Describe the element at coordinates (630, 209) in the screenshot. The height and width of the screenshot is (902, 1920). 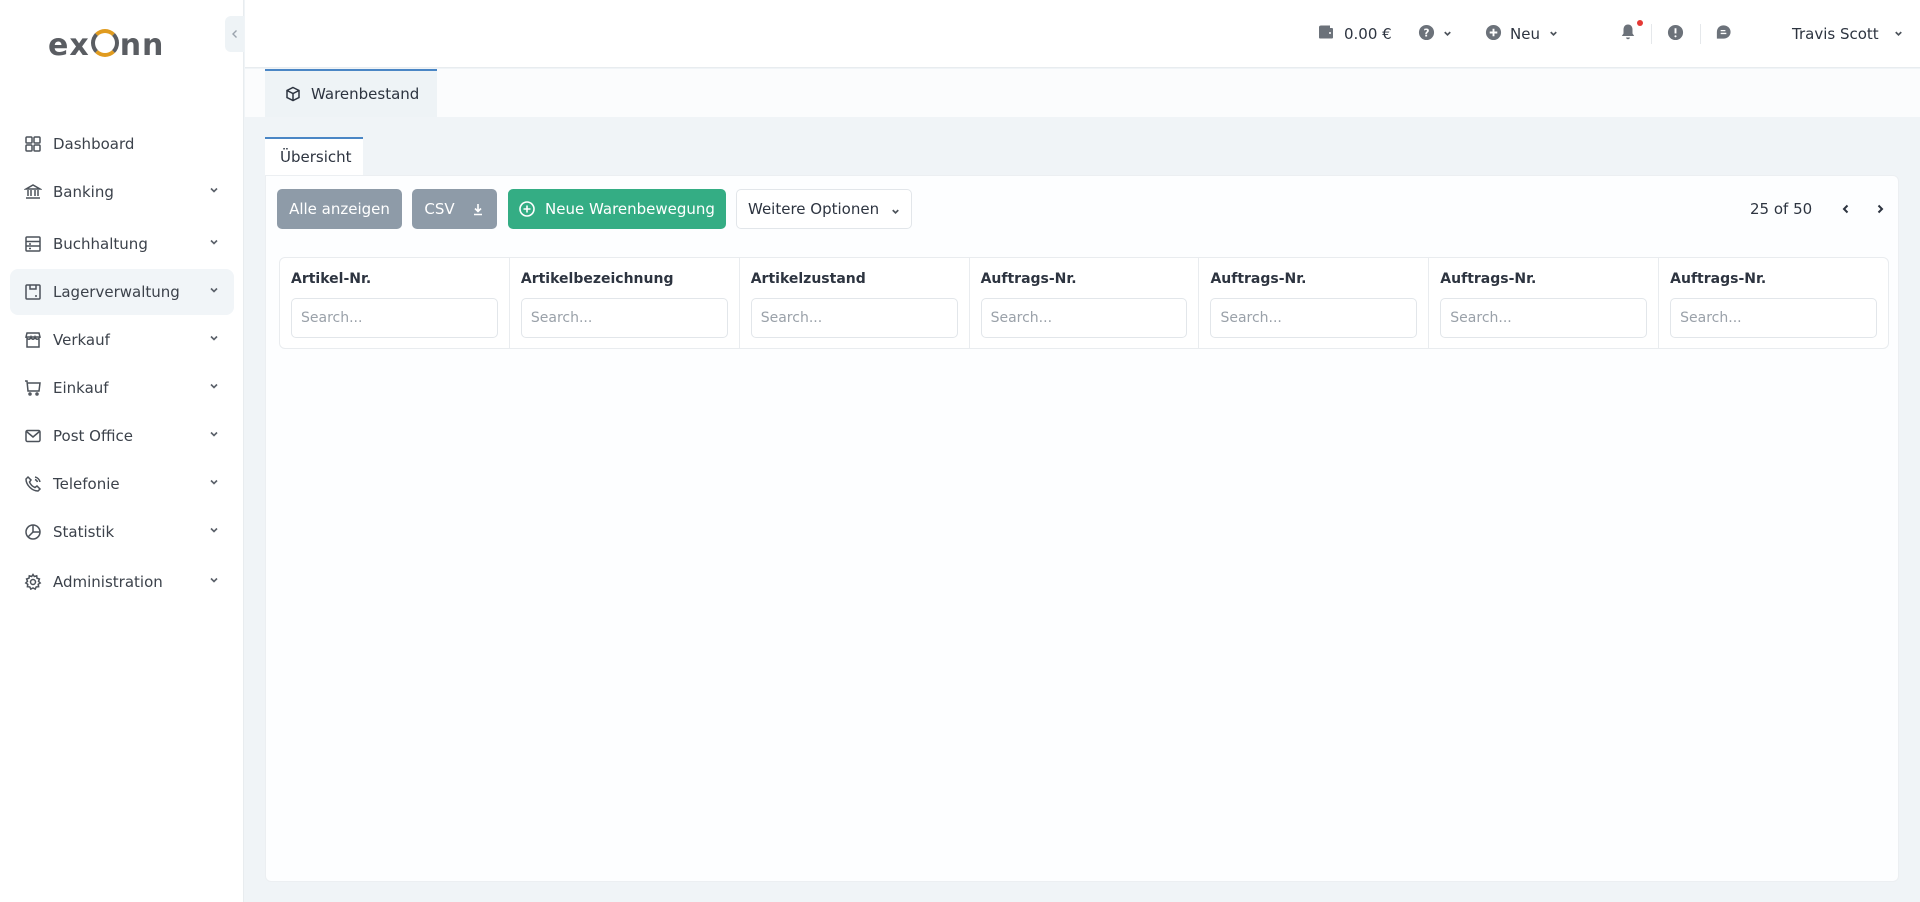
I see `new-stock-movement-label: Neue Warenbewegung` at that location.